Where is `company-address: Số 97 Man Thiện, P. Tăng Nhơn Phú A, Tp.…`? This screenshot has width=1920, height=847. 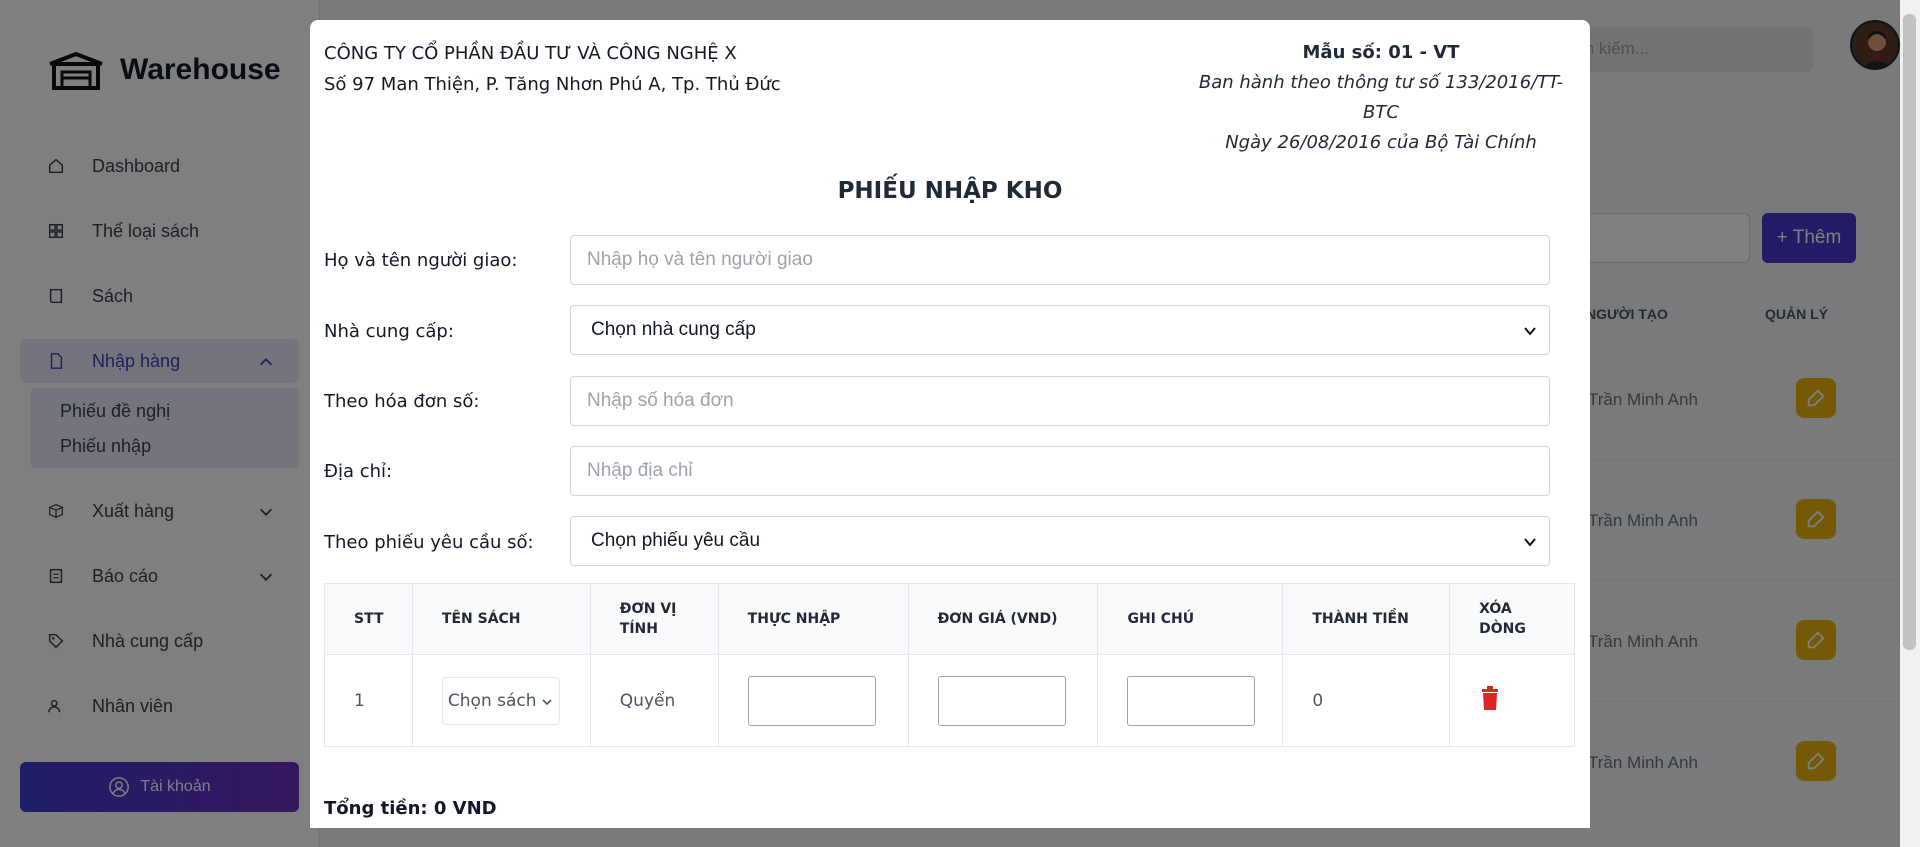 company-address: Số 97 Man Thiện, P. Tăng Nhơn Phú A, Tp.… is located at coordinates (552, 84).